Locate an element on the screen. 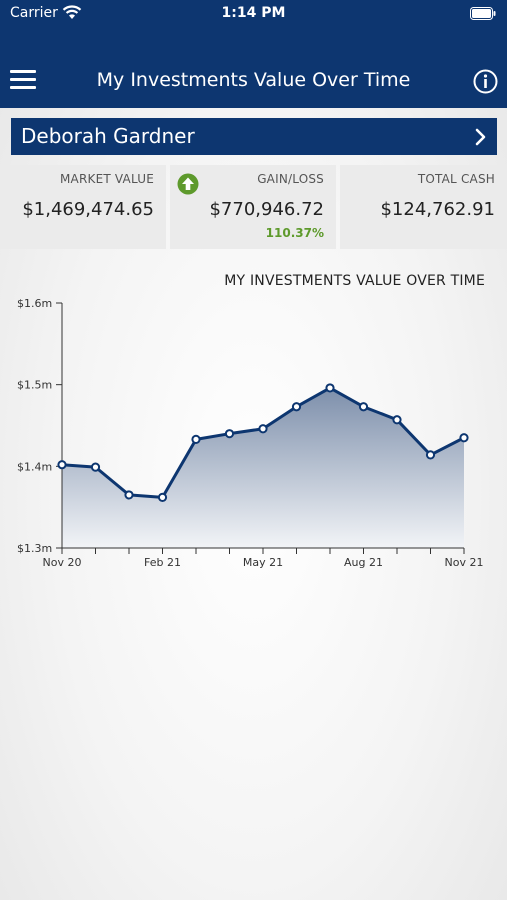 This screenshot has height=900, width=507. arrow-up-icon is located at coordinates (188, 184).